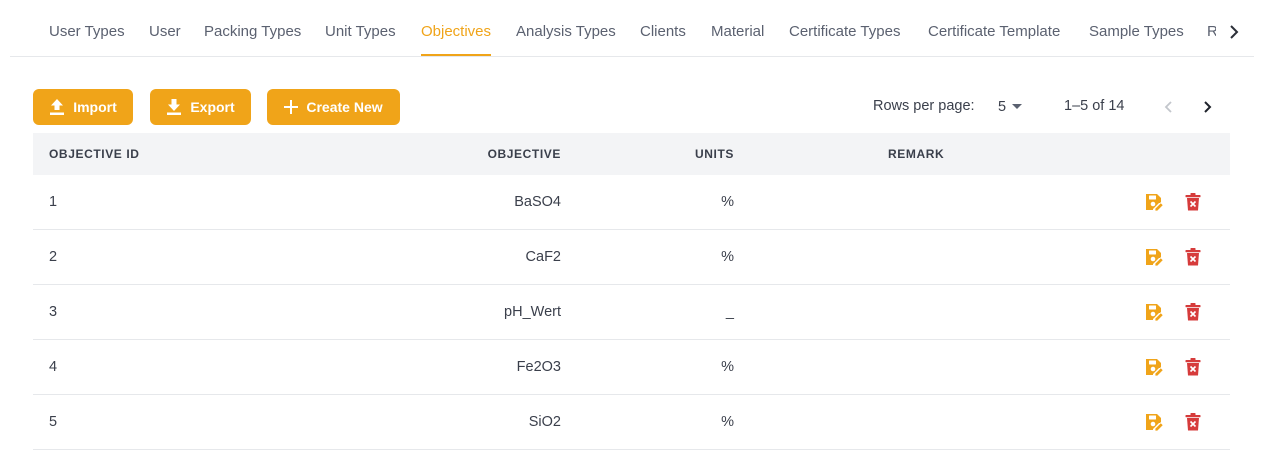 This screenshot has height=476, width=1267. I want to click on tab-scroll-right-button, so click(1234, 32).